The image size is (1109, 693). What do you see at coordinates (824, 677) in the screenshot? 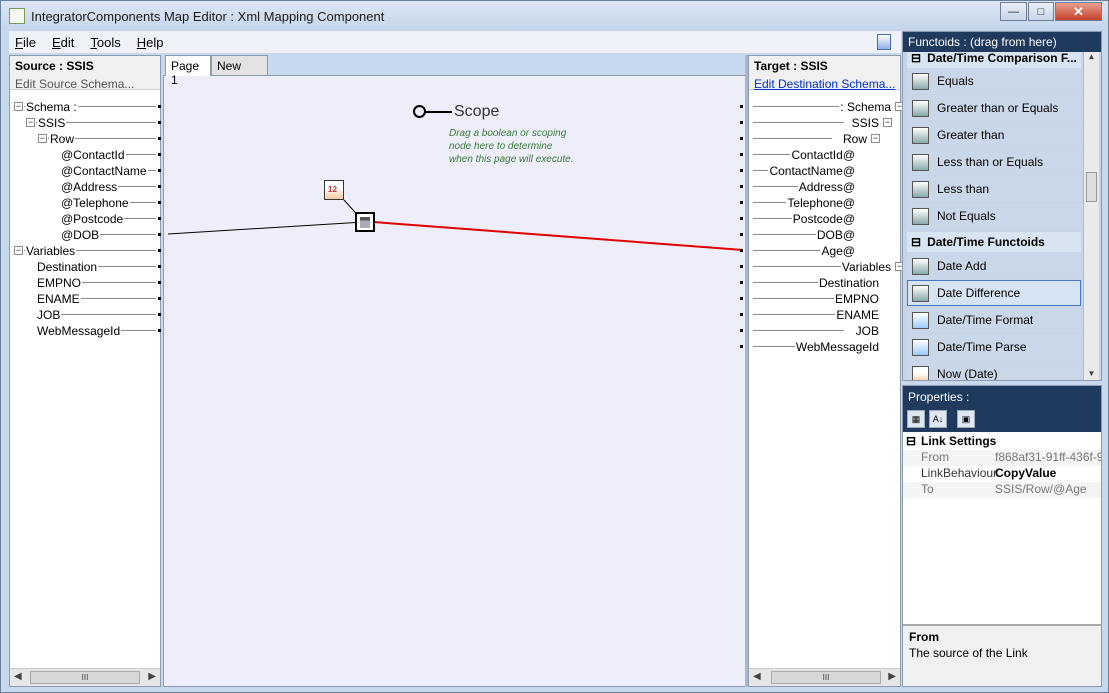
I see `target-hscrollbar: ◀ III ▶` at bounding box center [824, 677].